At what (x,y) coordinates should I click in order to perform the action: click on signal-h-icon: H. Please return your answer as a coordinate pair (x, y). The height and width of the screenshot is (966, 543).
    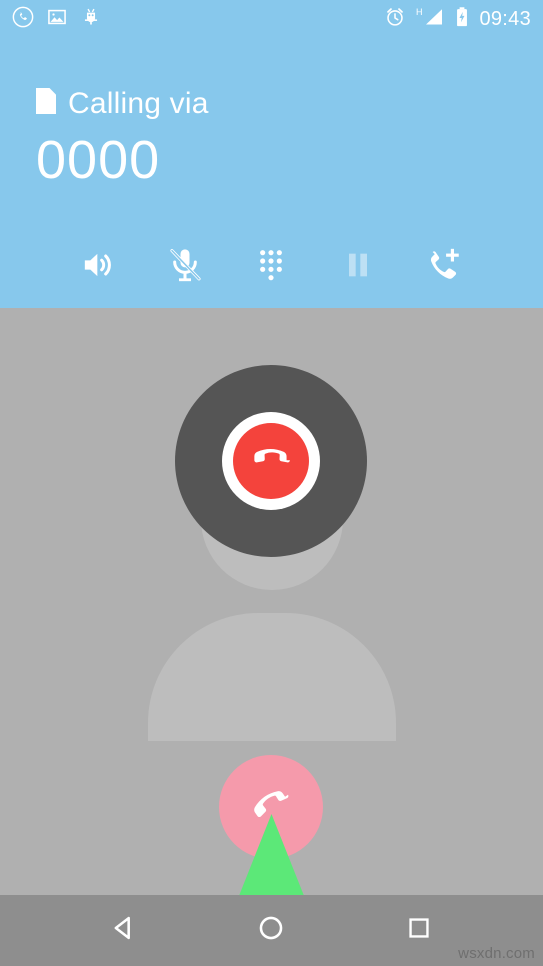
    Looking at the image, I should click on (430, 19).